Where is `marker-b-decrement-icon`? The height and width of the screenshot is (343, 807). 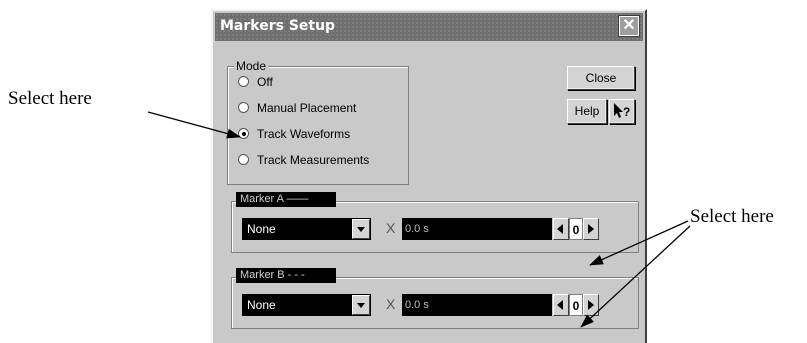
marker-b-decrement-icon is located at coordinates (561, 305).